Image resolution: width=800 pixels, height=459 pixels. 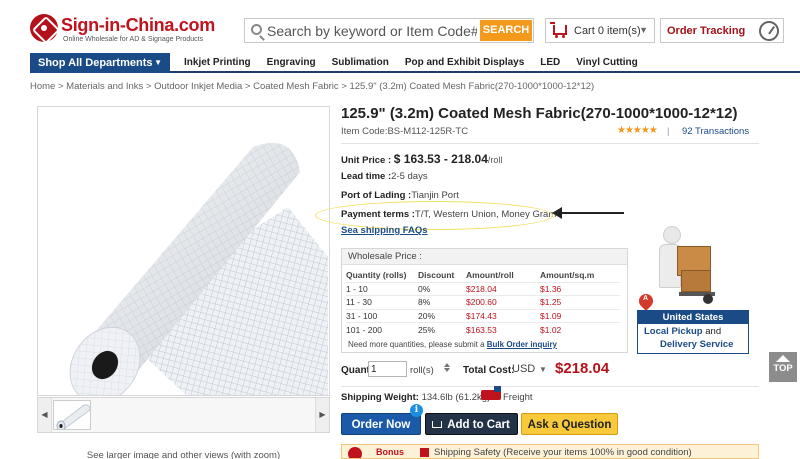 I want to click on logo-name: Sign-in-China.com, so click(x=138, y=25).